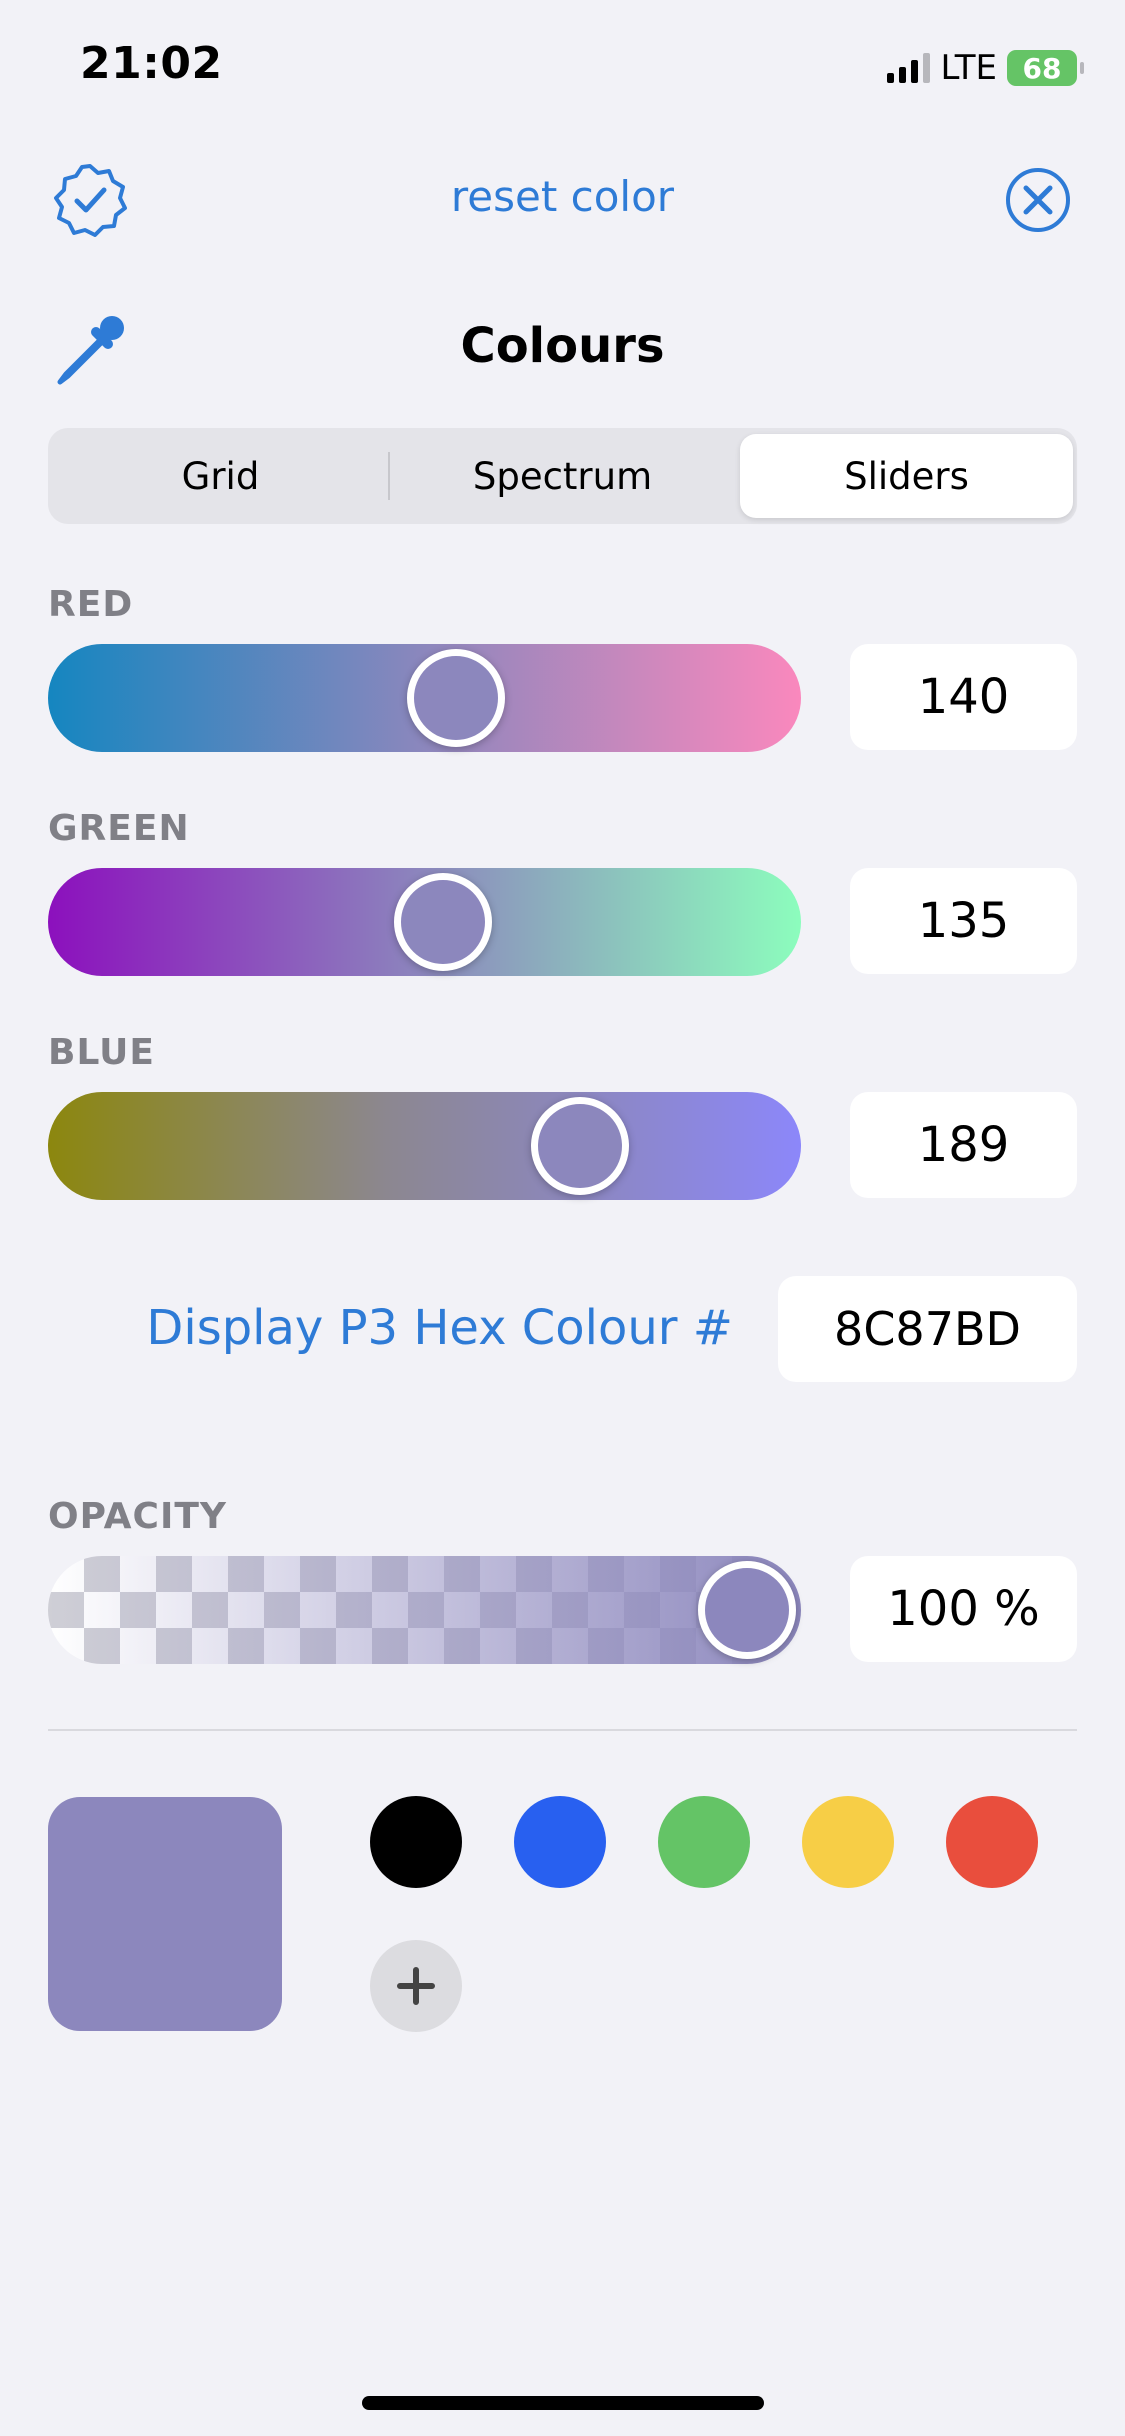  Describe the element at coordinates (848, 1842) in the screenshot. I see `swatch-yellow` at that location.